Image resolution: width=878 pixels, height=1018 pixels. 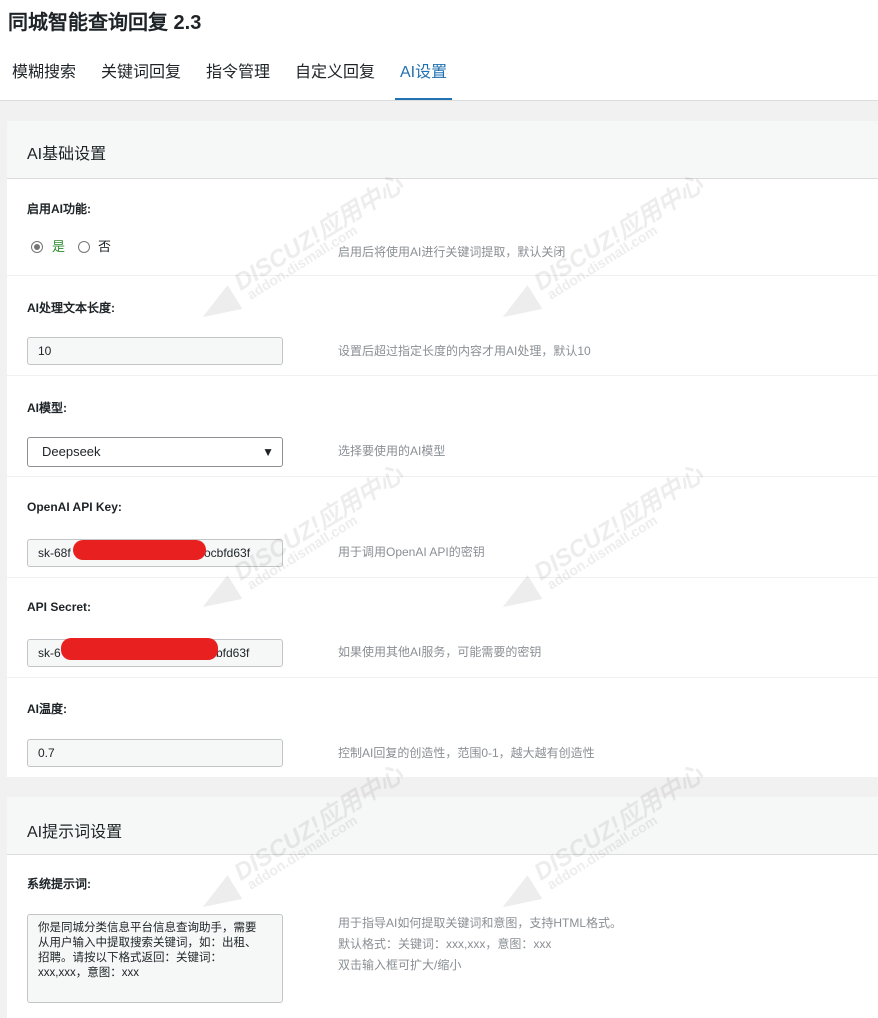 What do you see at coordinates (47, 709) in the screenshot?
I see `ai-temperature-label: AI温度:` at bounding box center [47, 709].